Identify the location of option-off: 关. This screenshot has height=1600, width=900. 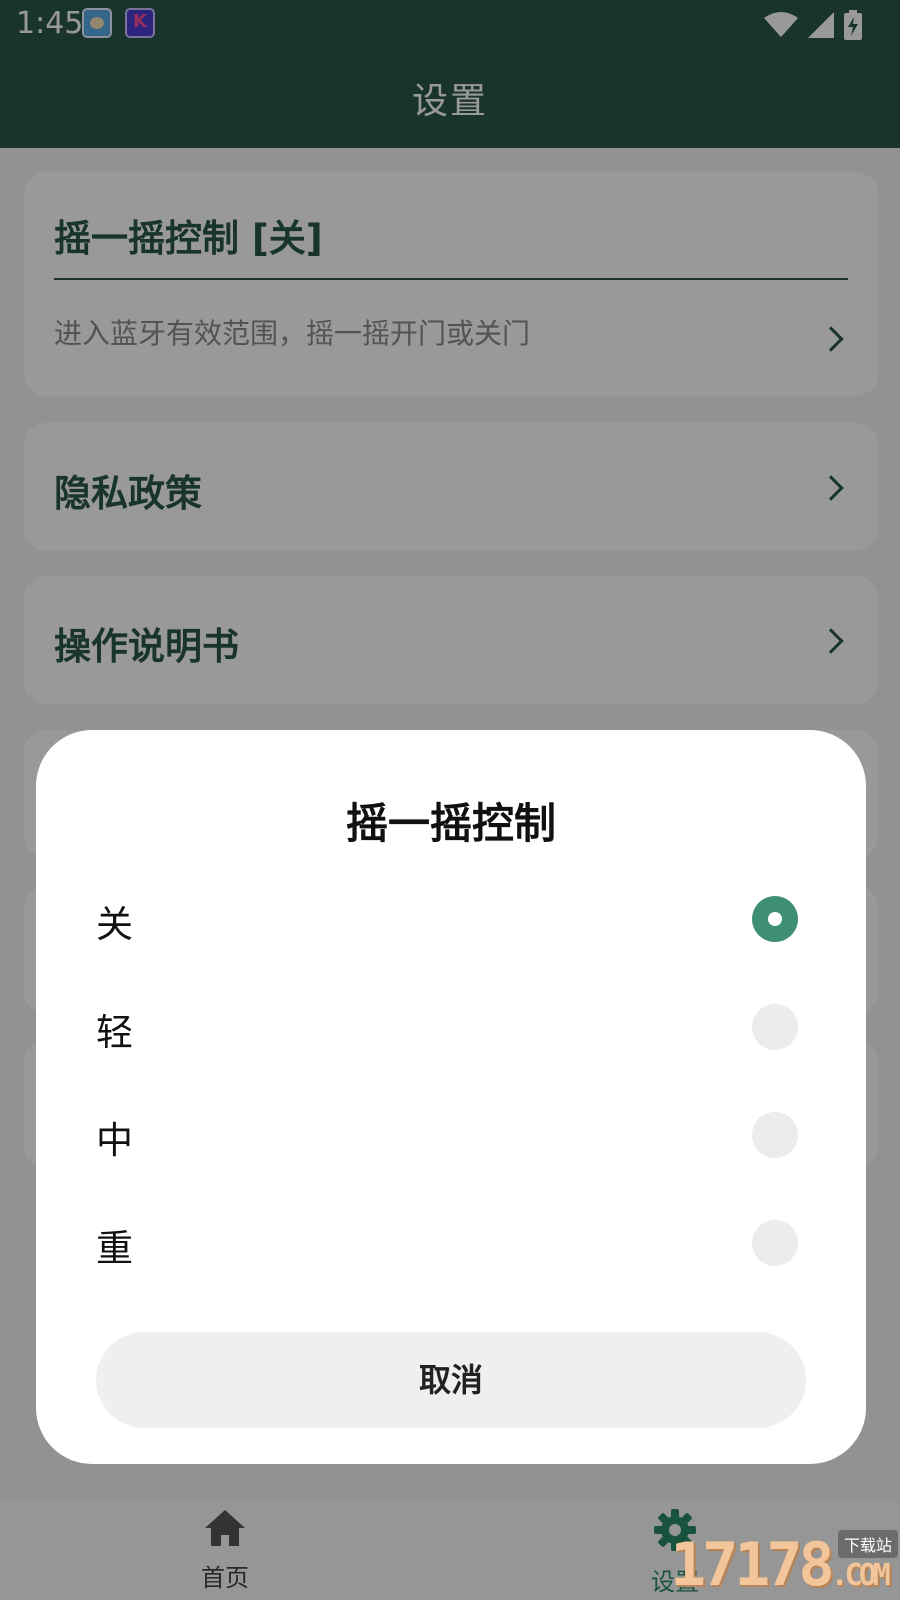
(451, 920).